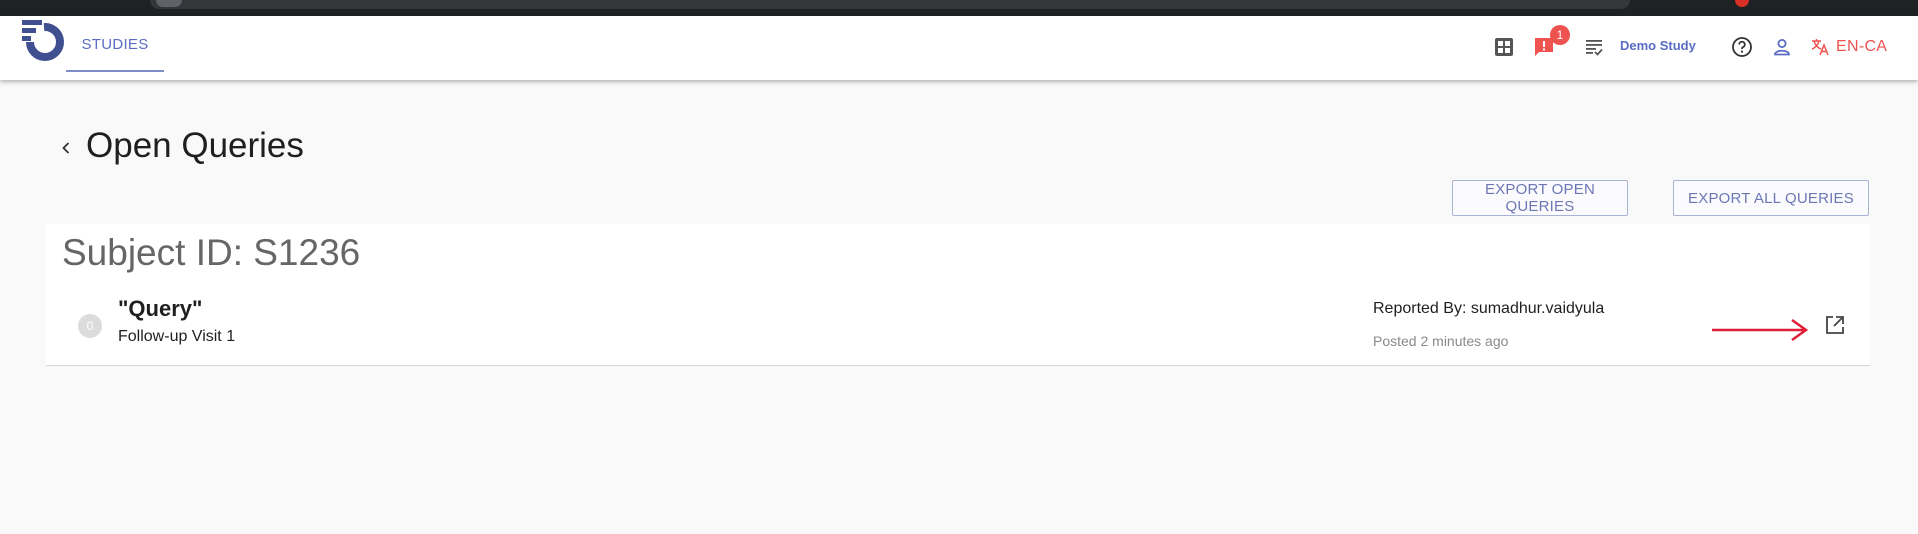  What do you see at coordinates (160, 308) in the screenshot?
I see `query-title: "Query"` at bounding box center [160, 308].